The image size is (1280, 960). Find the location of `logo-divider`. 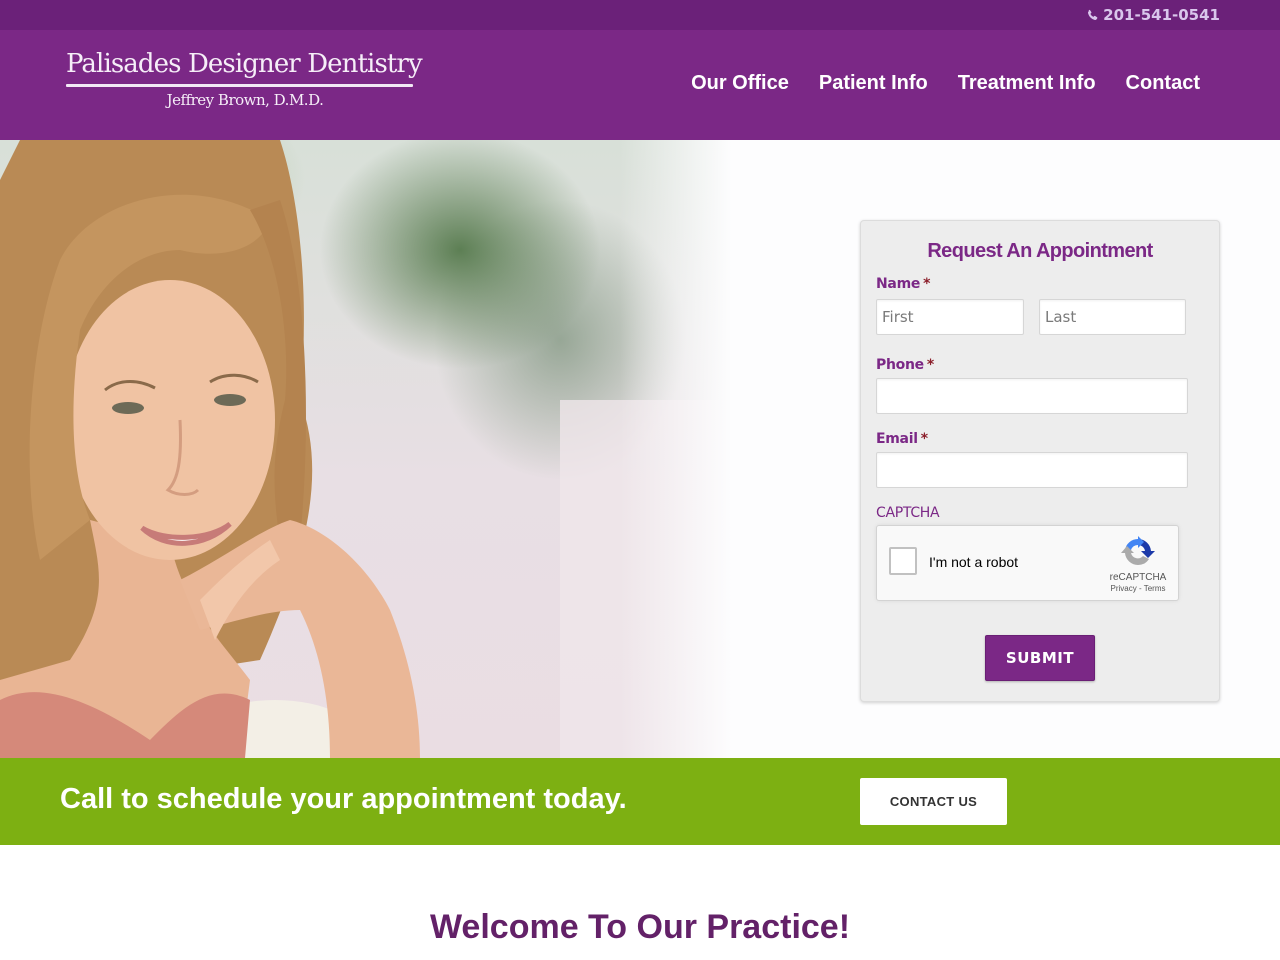

logo-divider is located at coordinates (239, 85).